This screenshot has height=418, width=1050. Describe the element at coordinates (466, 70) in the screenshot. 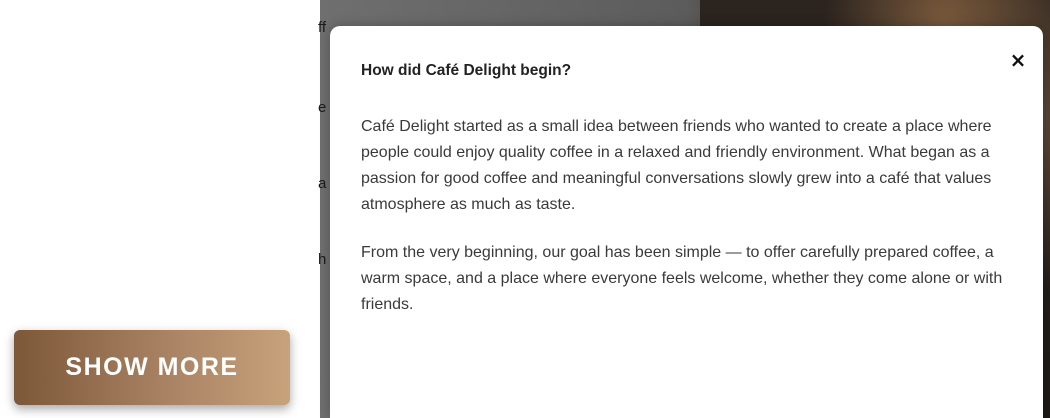

I see `modal-title: How did Café Delight begin?` at that location.